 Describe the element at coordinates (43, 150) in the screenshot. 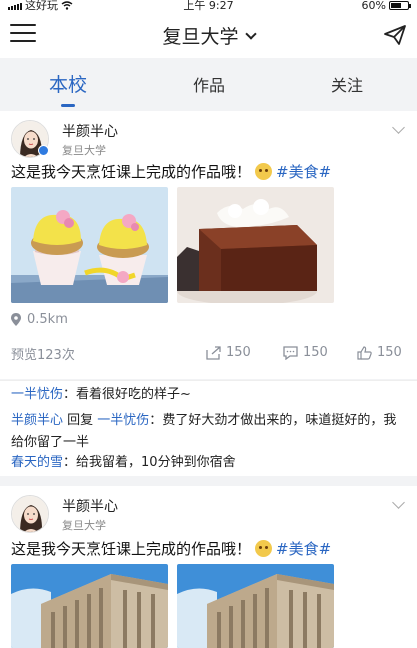

I see `verified-badge-icon` at that location.